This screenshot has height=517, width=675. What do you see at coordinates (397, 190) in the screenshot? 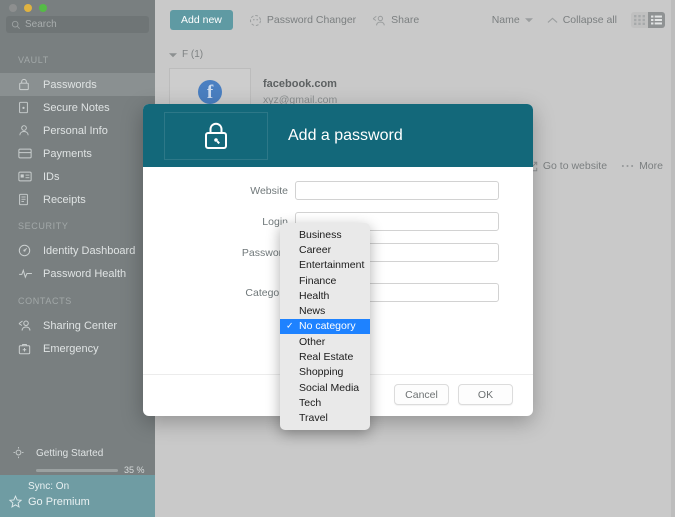
I see `website-input` at bounding box center [397, 190].